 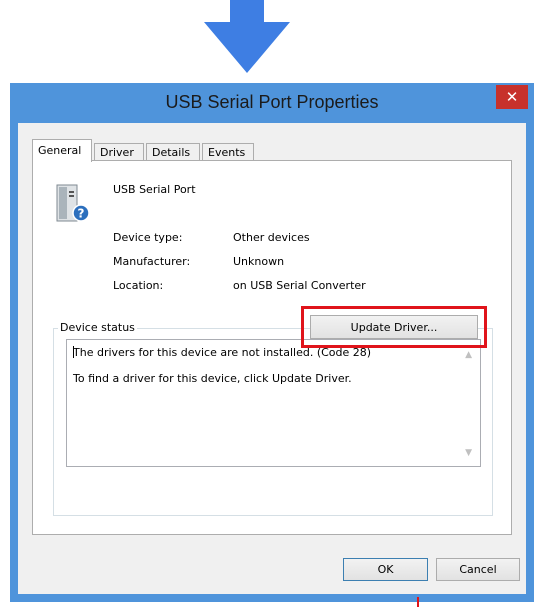 What do you see at coordinates (478, 569) in the screenshot?
I see `cancel-button: Cancel` at bounding box center [478, 569].